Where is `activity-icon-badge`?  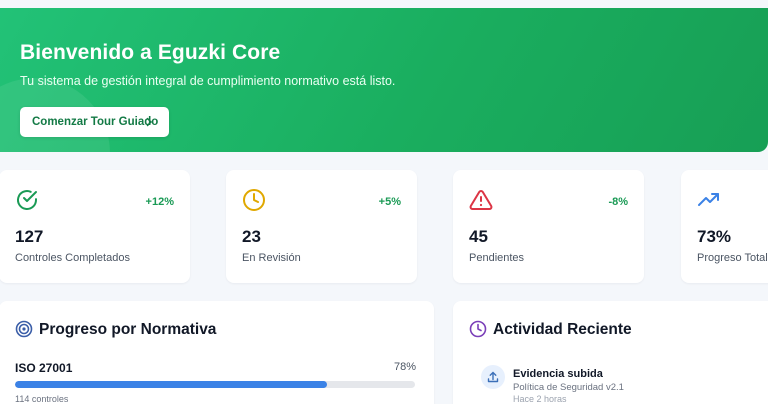 activity-icon-badge is located at coordinates (493, 377).